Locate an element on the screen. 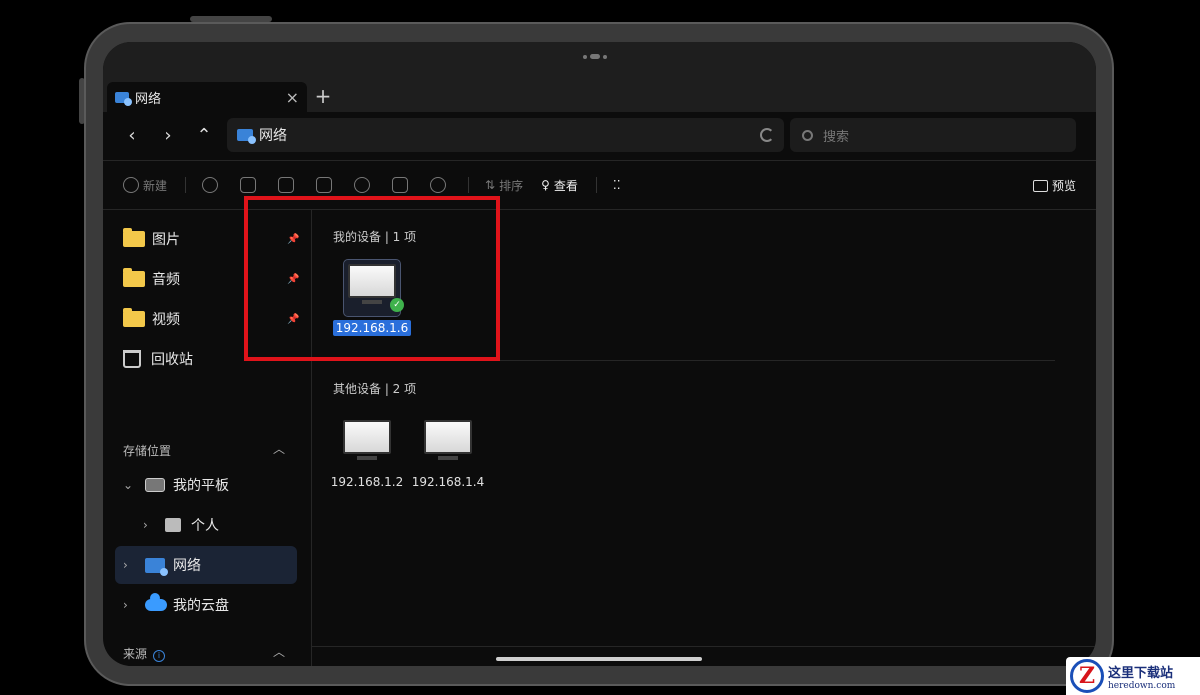 Image resolution: width=1200 pixels, height=695 pixels. preview-button: 预览 is located at coordinates (1054, 185).